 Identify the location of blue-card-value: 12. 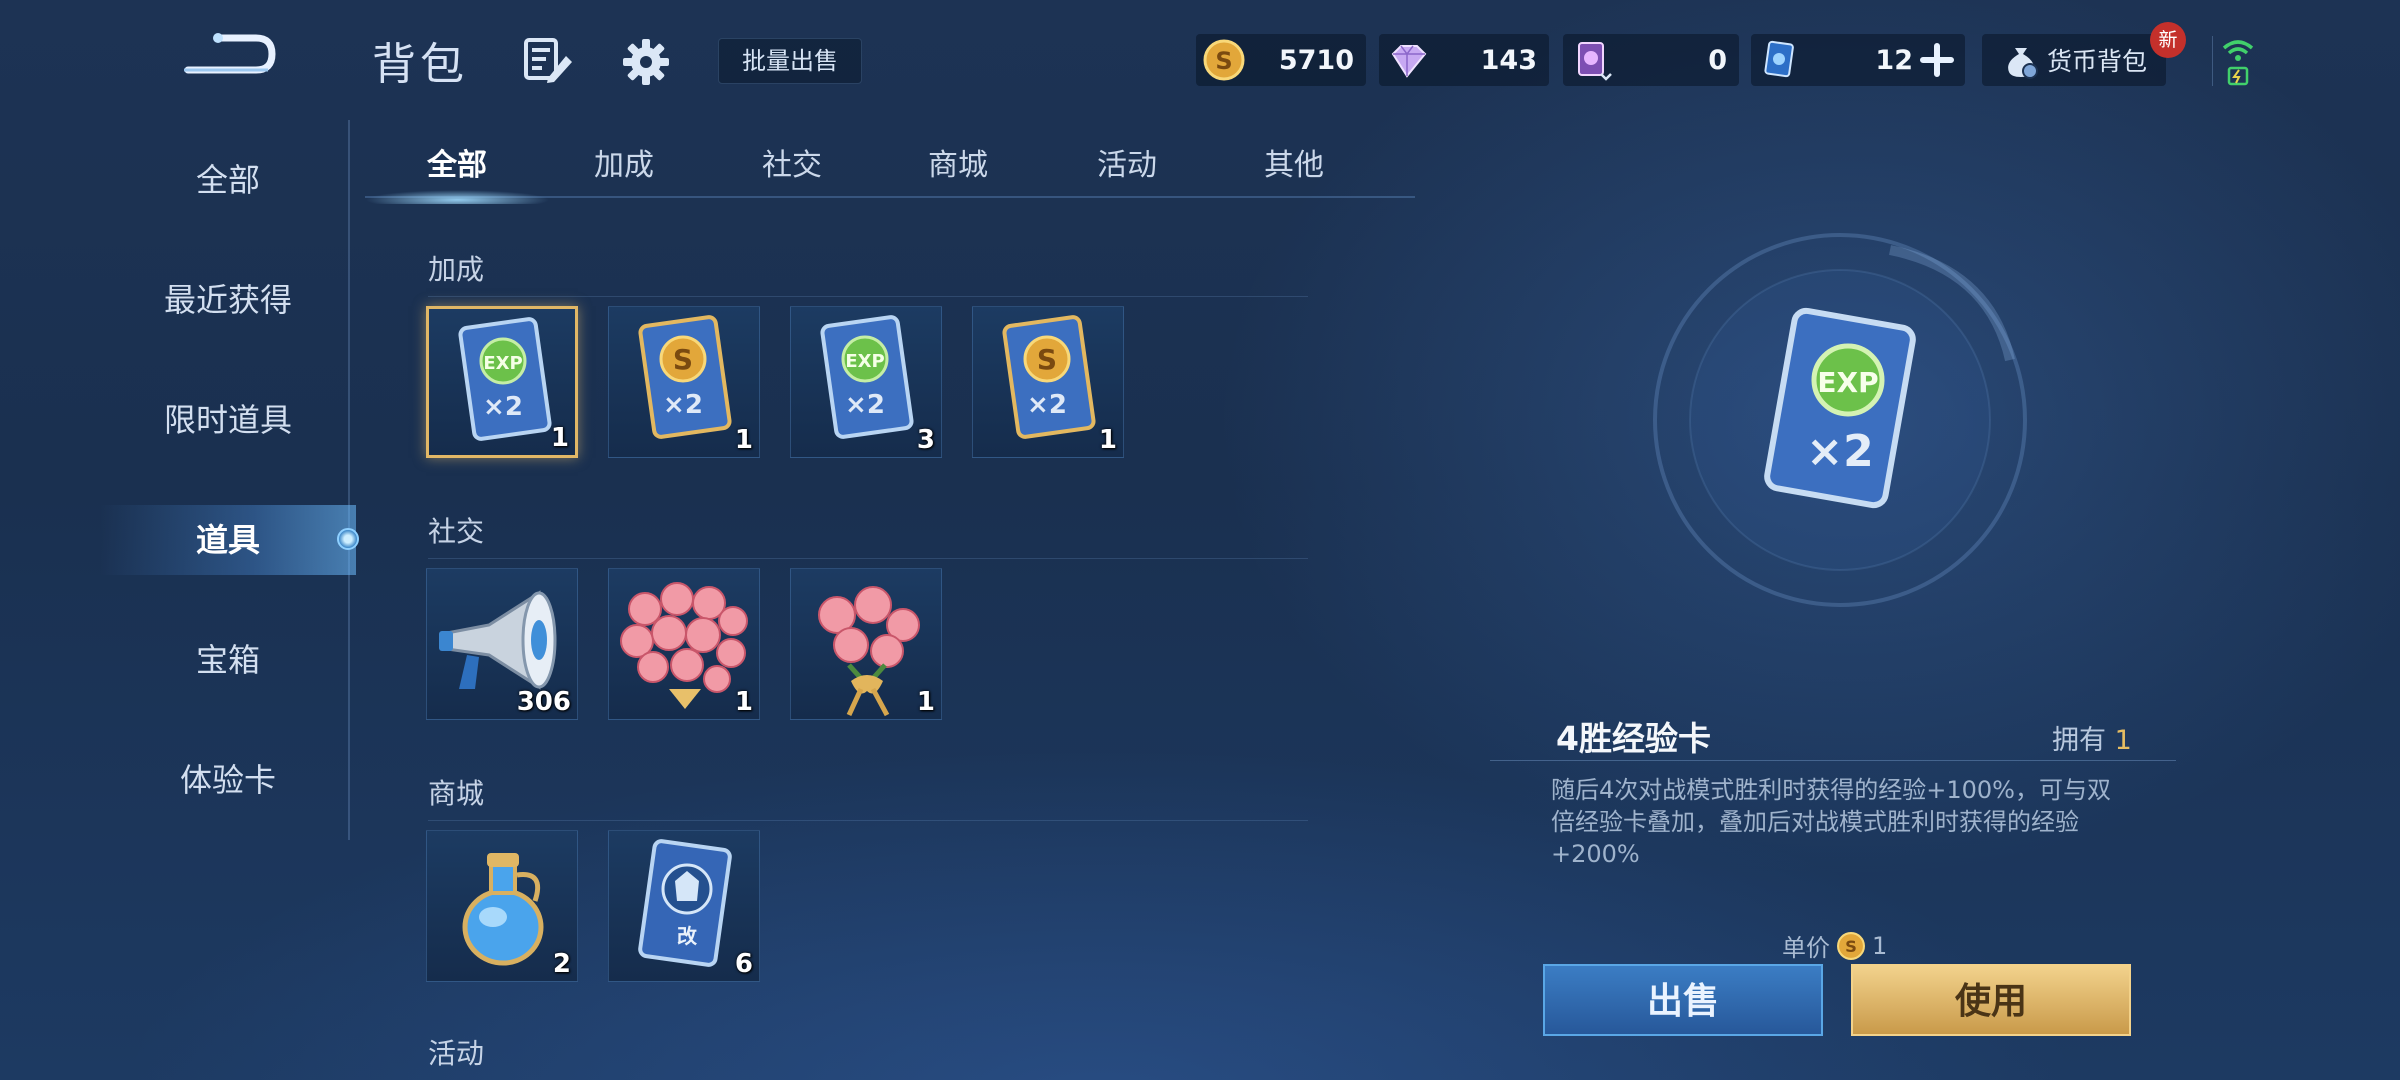
(1894, 60).